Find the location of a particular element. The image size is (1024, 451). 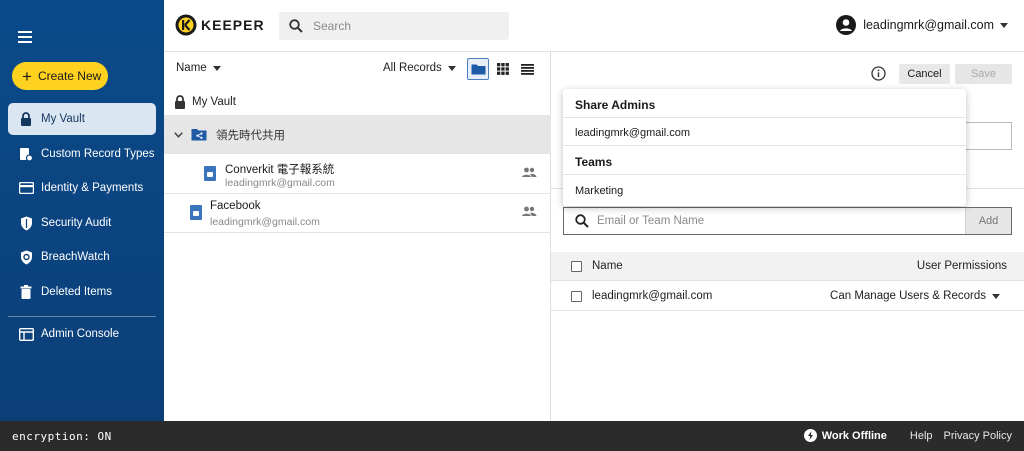

record-row: Converkit 電子報系統 leadingmrk@gmail.com is located at coordinates (357, 174).